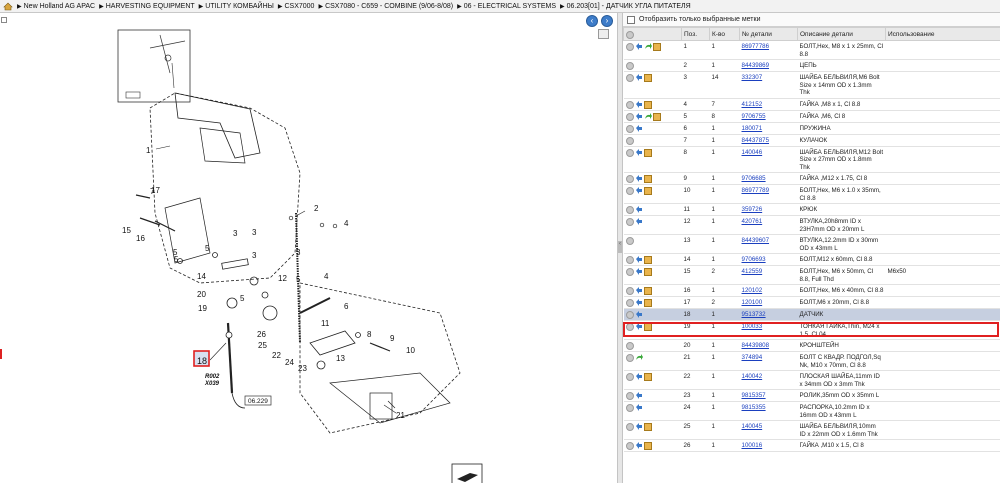 This screenshot has height=483, width=1000. I want to click on header-part-number: № детали, so click(768, 34).